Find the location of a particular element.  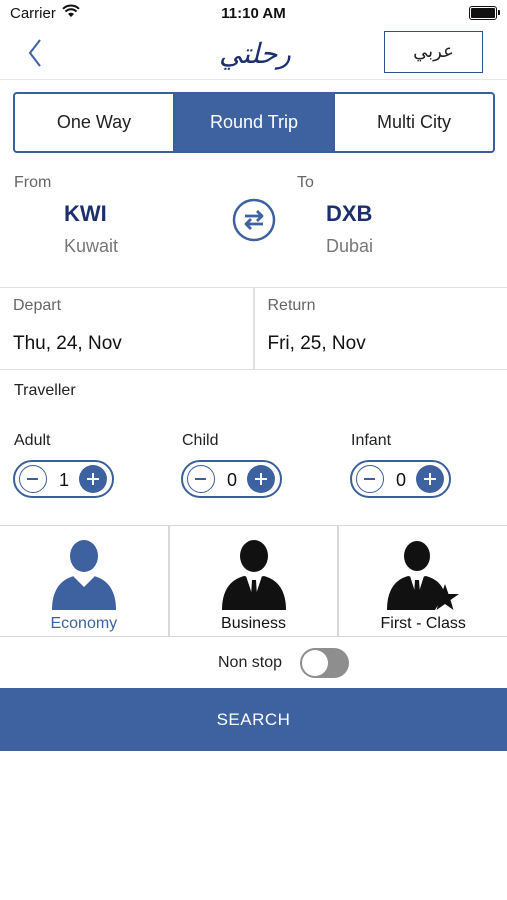

app-logo: رحلتي is located at coordinates (255, 53).